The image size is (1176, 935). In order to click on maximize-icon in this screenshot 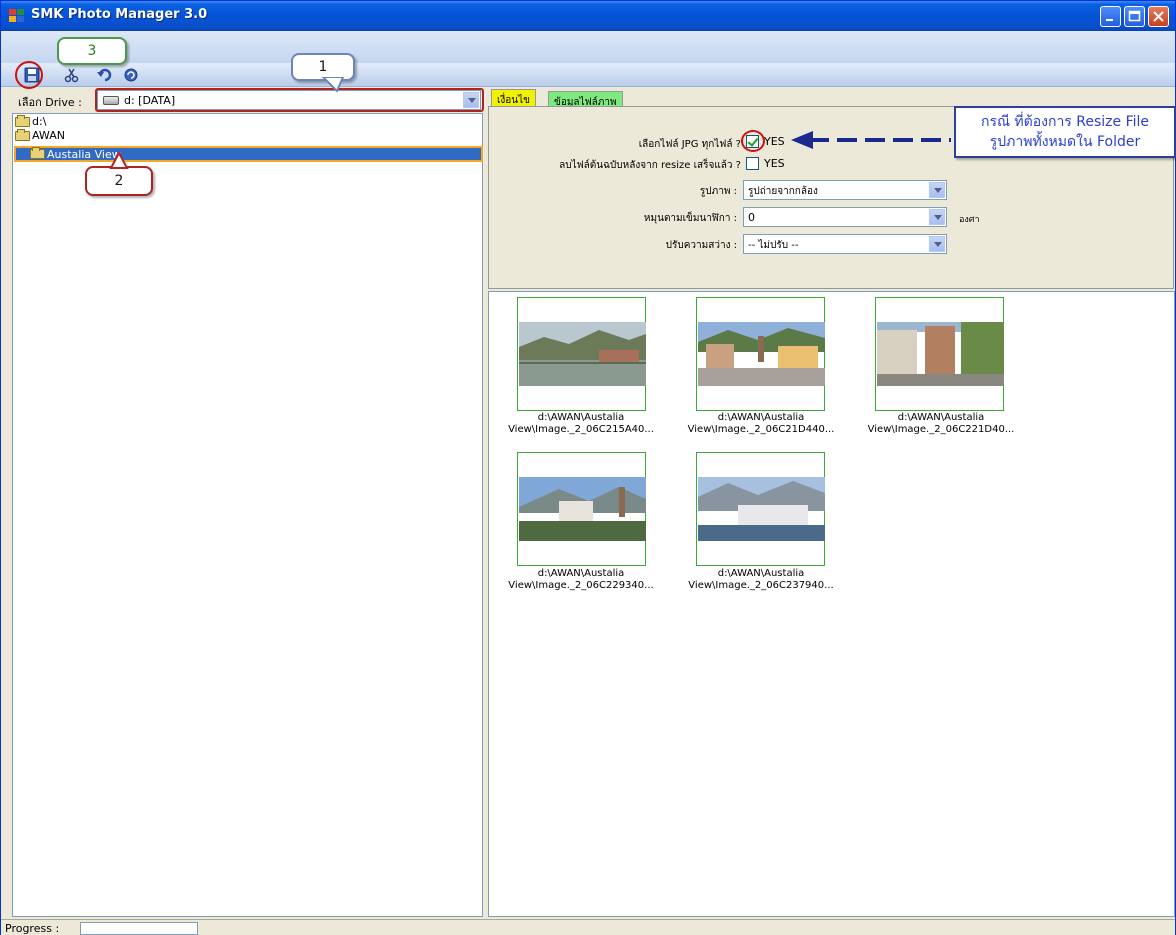, I will do `click(1134, 16)`.